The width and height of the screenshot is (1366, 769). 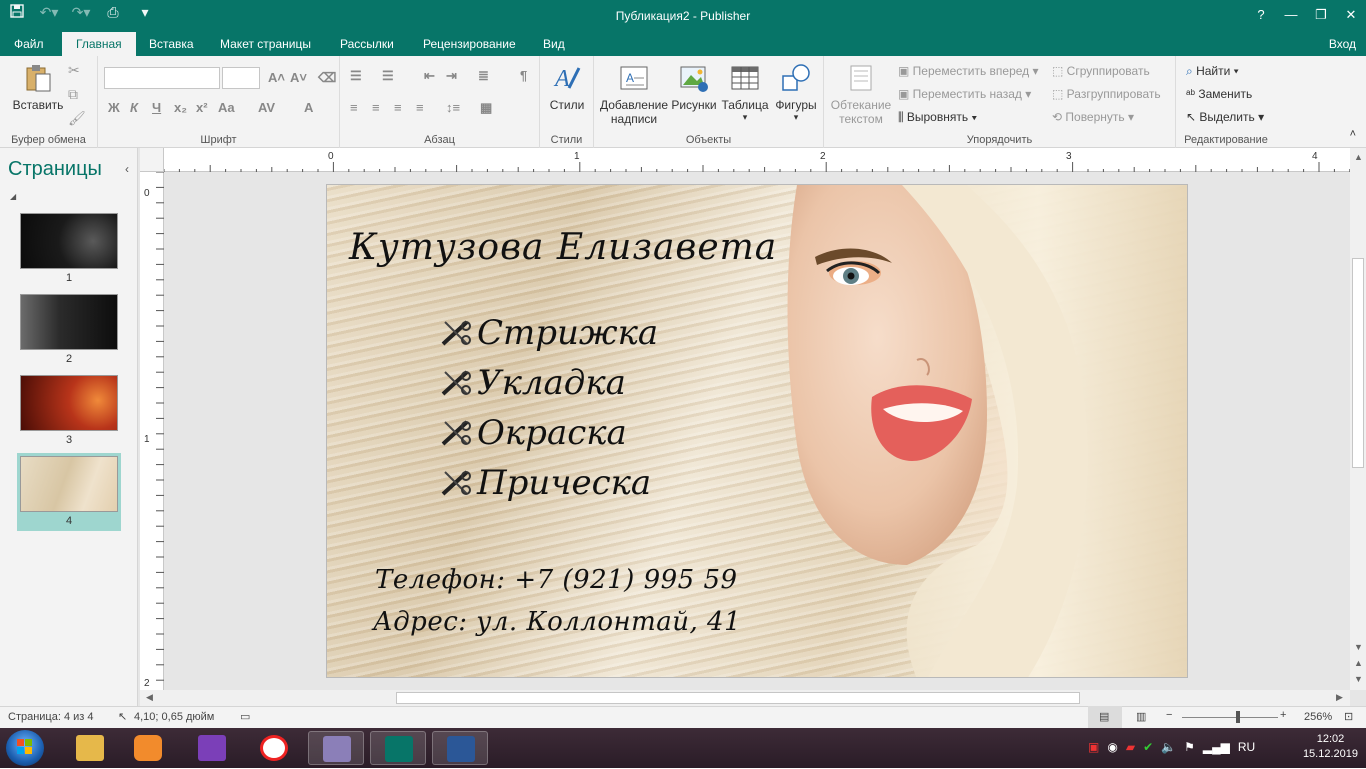 What do you see at coordinates (69, 249) in the screenshot?
I see `page-thumbnail-1: 1` at bounding box center [69, 249].